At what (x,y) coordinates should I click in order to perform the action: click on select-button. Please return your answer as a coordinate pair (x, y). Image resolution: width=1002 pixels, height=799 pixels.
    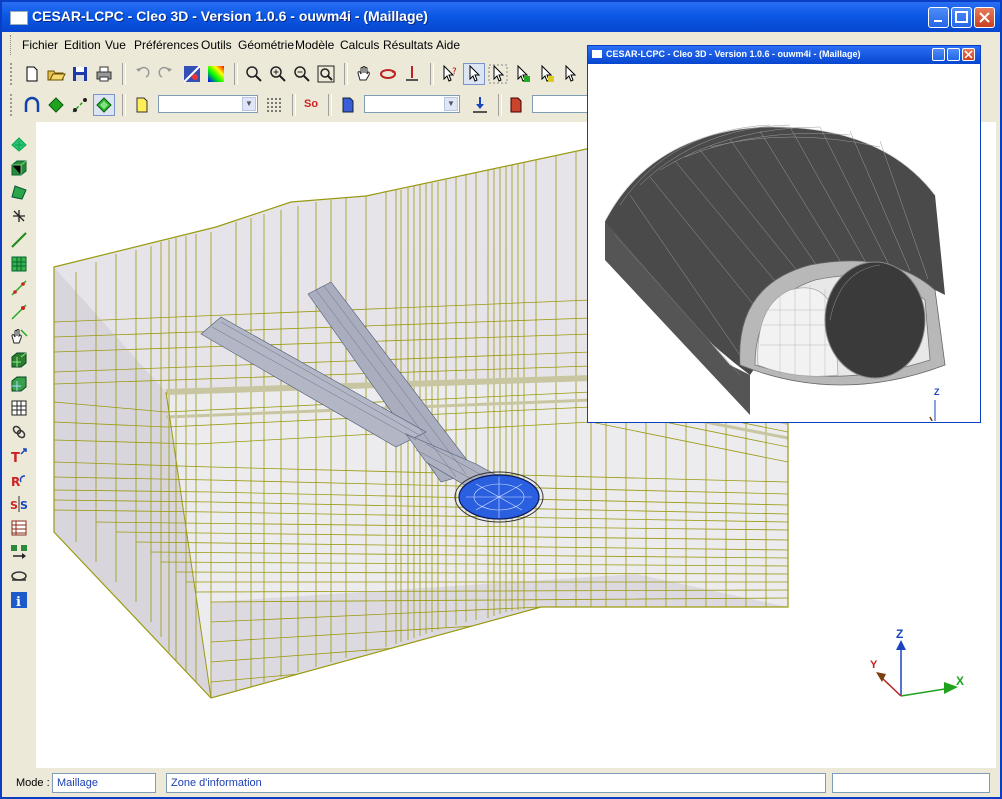
    Looking at the image, I should click on (474, 74).